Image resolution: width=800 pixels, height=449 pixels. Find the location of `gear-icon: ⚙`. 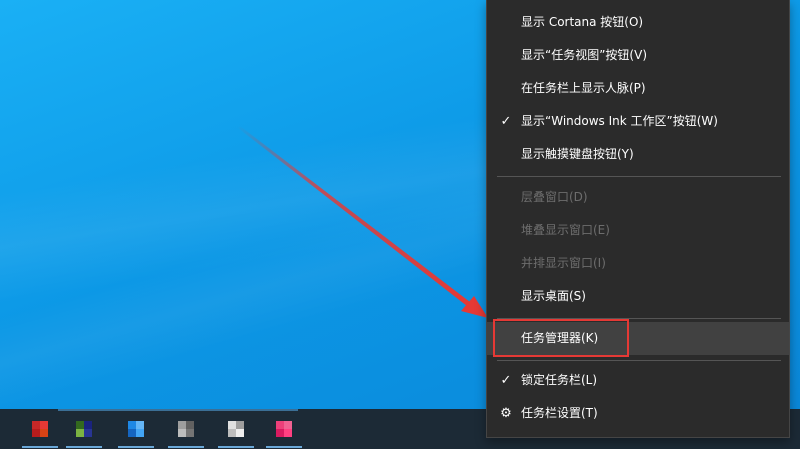

gear-icon: ⚙ is located at coordinates (506, 413).